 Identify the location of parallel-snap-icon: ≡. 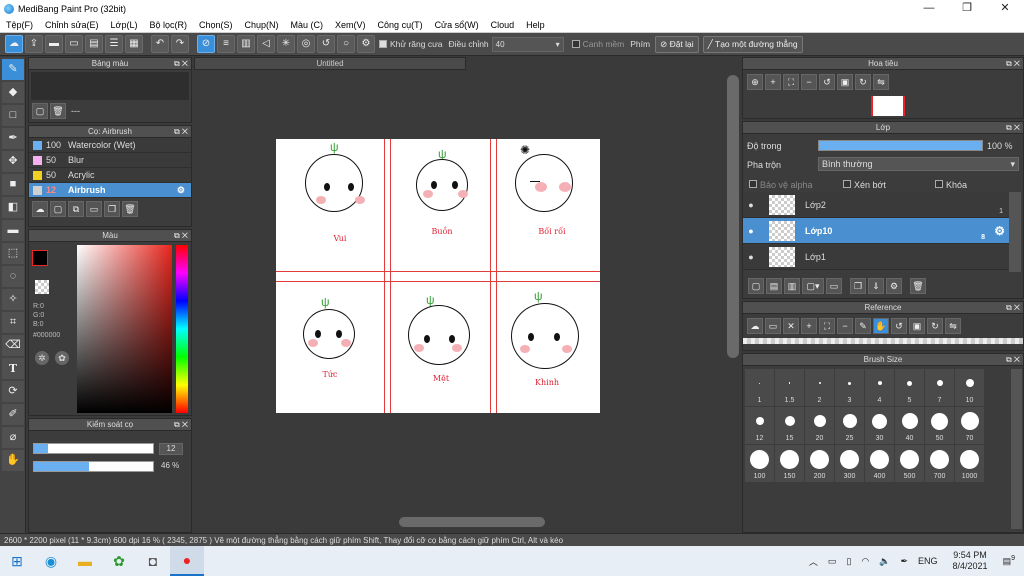
(226, 44).